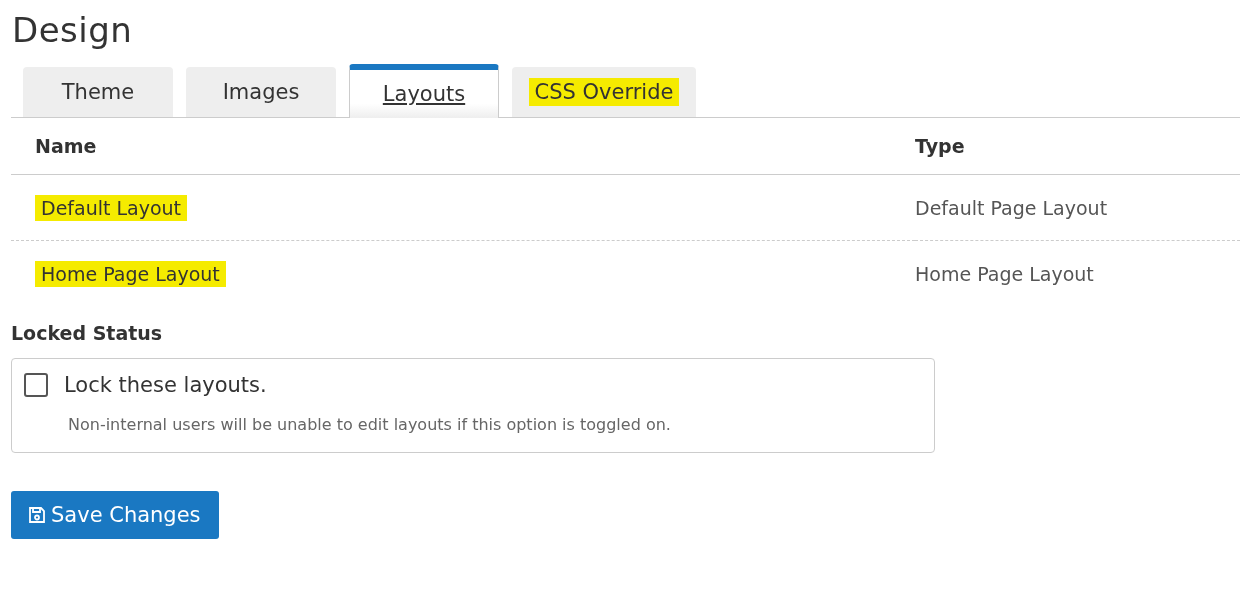 The image size is (1240, 589). What do you see at coordinates (370, 424) in the screenshot?
I see `help-text: Non-internal users will be unable to edit layouts if this option is toggled on.` at bounding box center [370, 424].